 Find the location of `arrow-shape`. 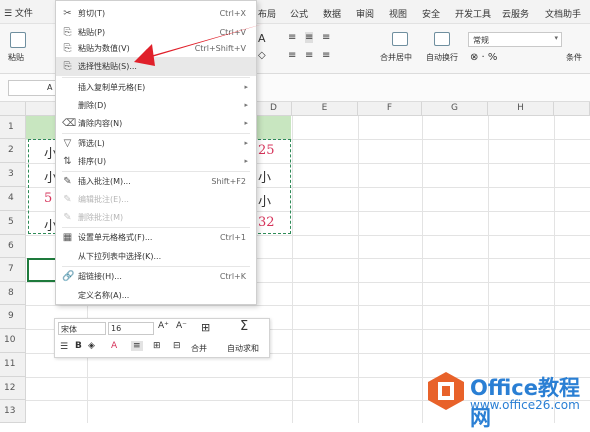

arrow-shape is located at coordinates (199, 43).